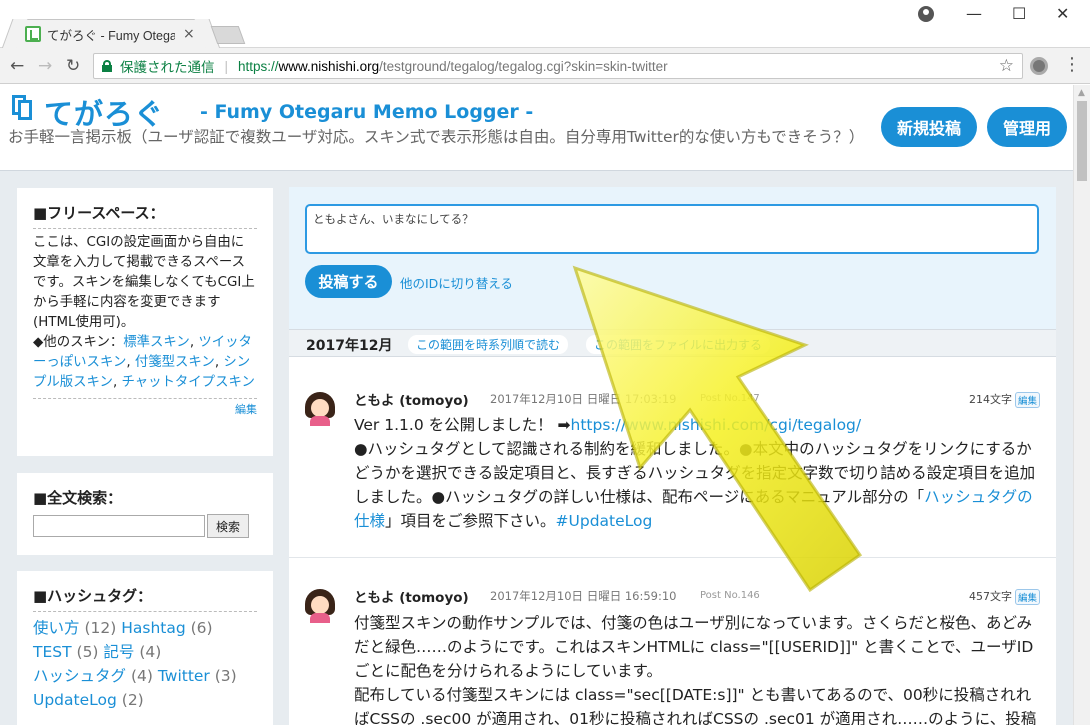 The height and width of the screenshot is (725, 1090). Describe the element at coordinates (100, 628) in the screenshot. I see `hashtag-count: (12)` at that location.